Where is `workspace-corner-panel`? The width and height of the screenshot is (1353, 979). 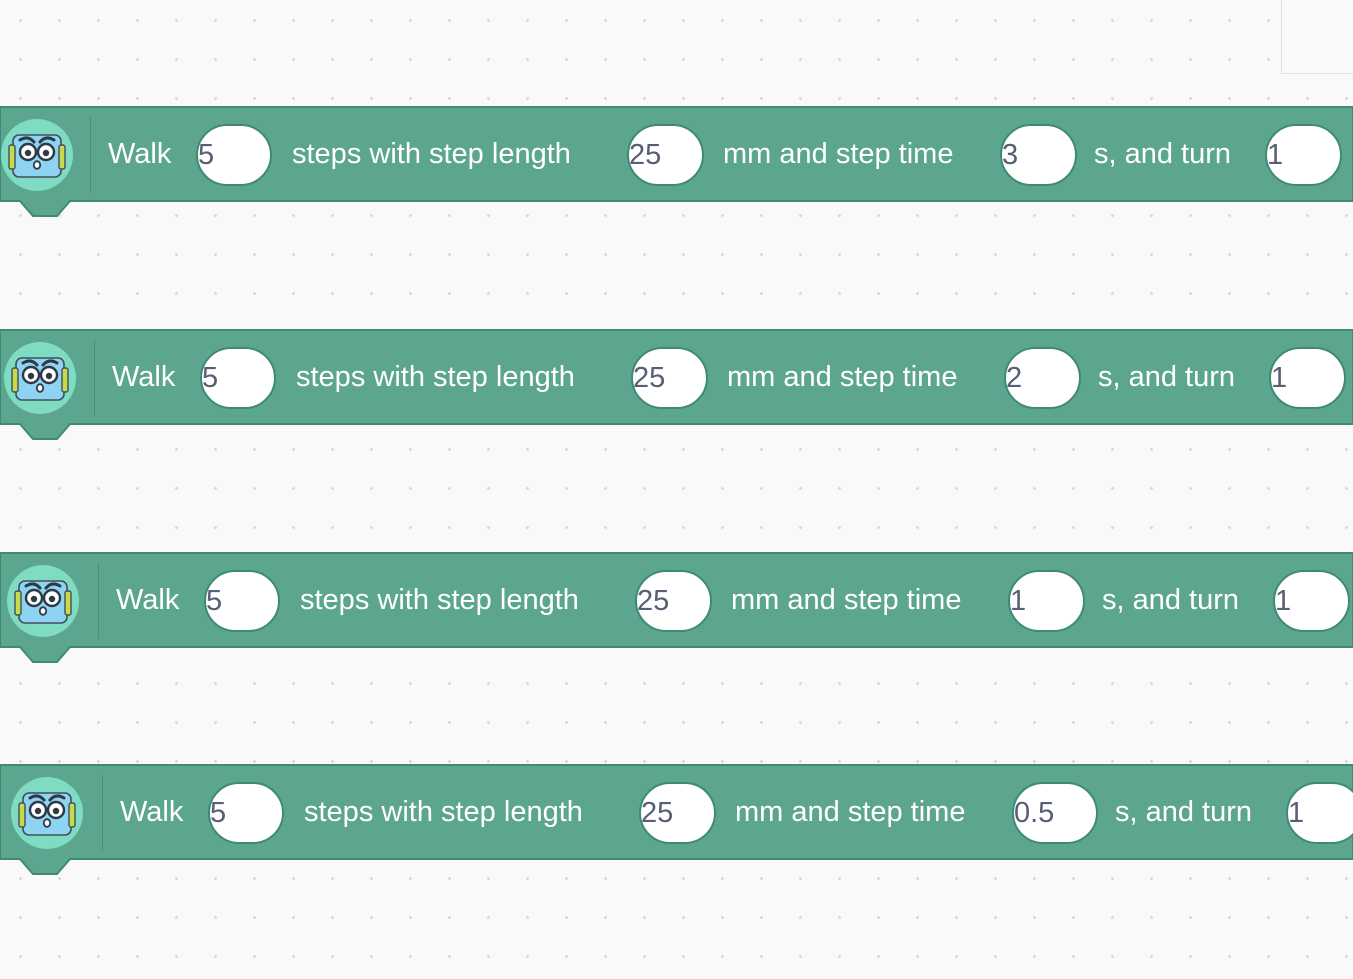 workspace-corner-panel is located at coordinates (1317, 37).